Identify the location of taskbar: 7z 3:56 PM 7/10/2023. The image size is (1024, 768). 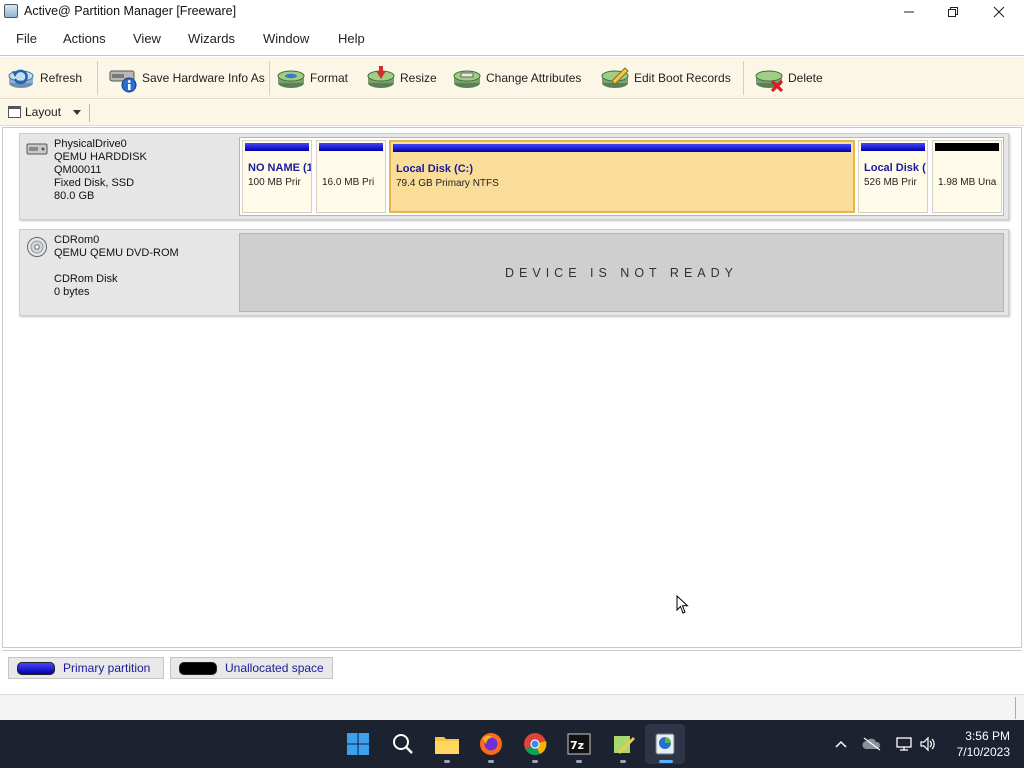
(512, 744).